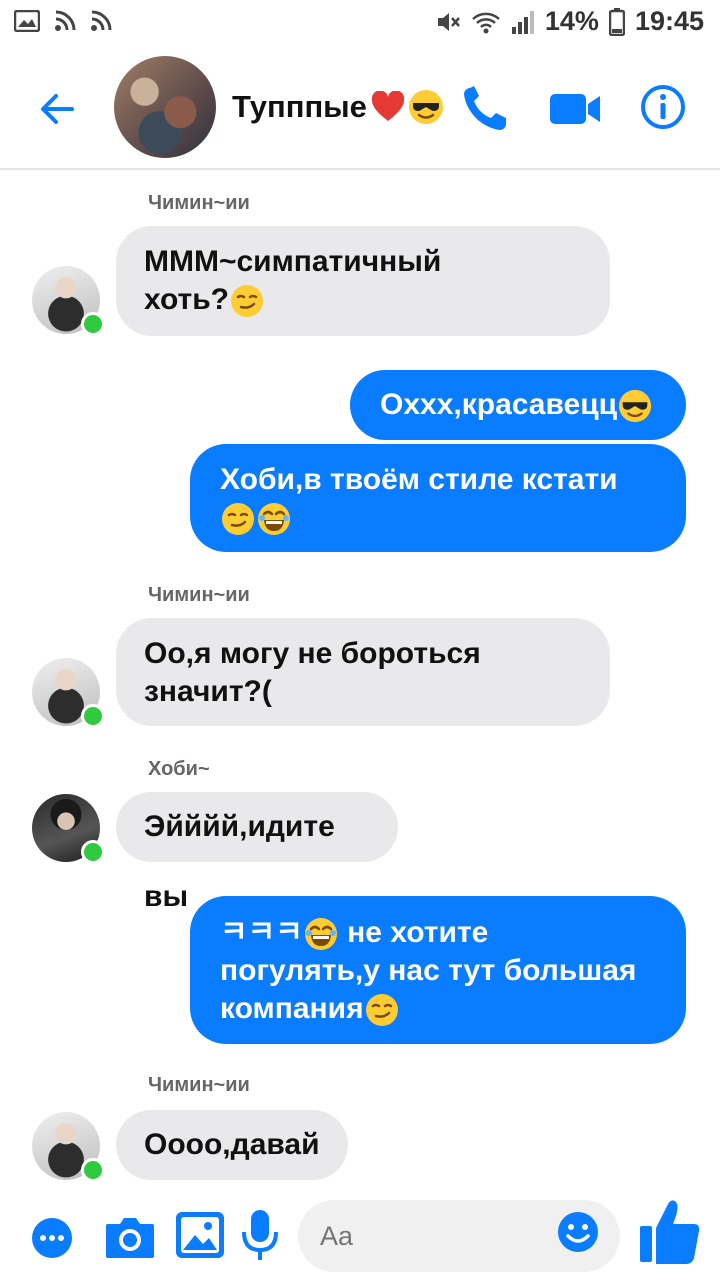 This screenshot has height=1280, width=720. I want to click on info-button, so click(663, 109).